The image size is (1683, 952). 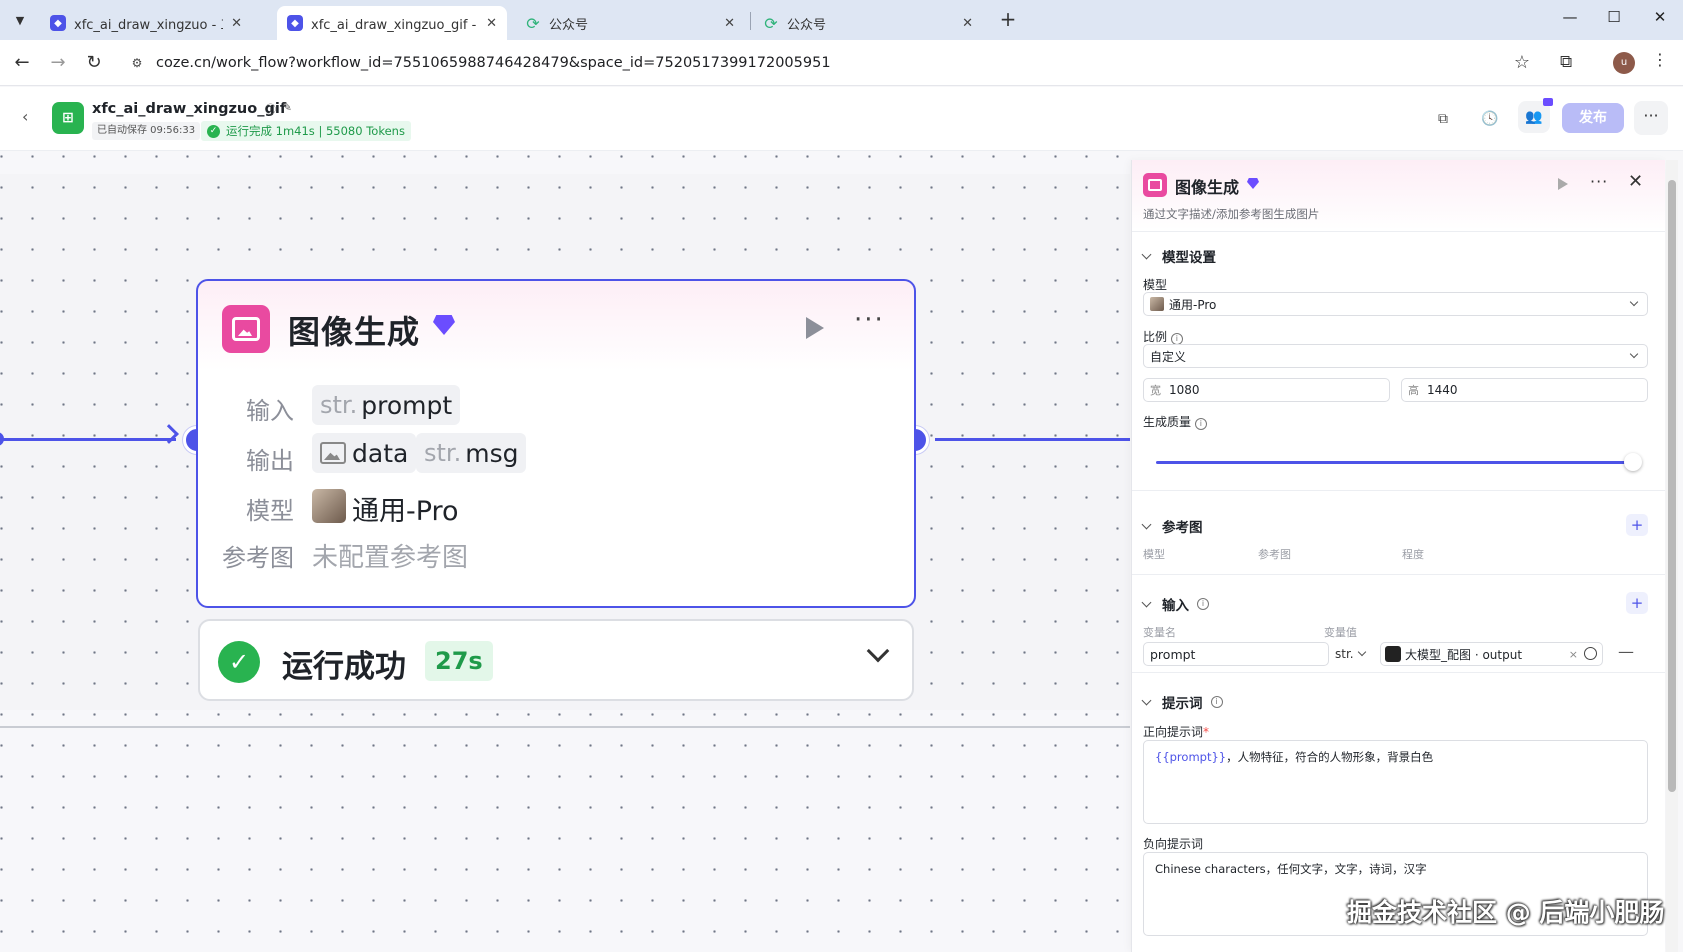 What do you see at coordinates (1155, 285) in the screenshot?
I see `model-field-label: 模型` at bounding box center [1155, 285].